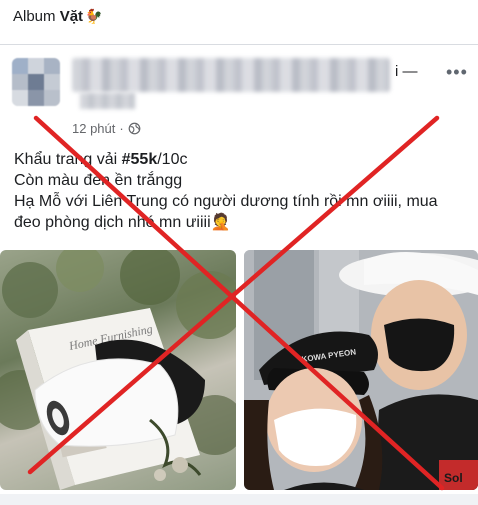  Describe the element at coordinates (93, 128) in the screenshot. I see `post-time: 12 phút` at that location.